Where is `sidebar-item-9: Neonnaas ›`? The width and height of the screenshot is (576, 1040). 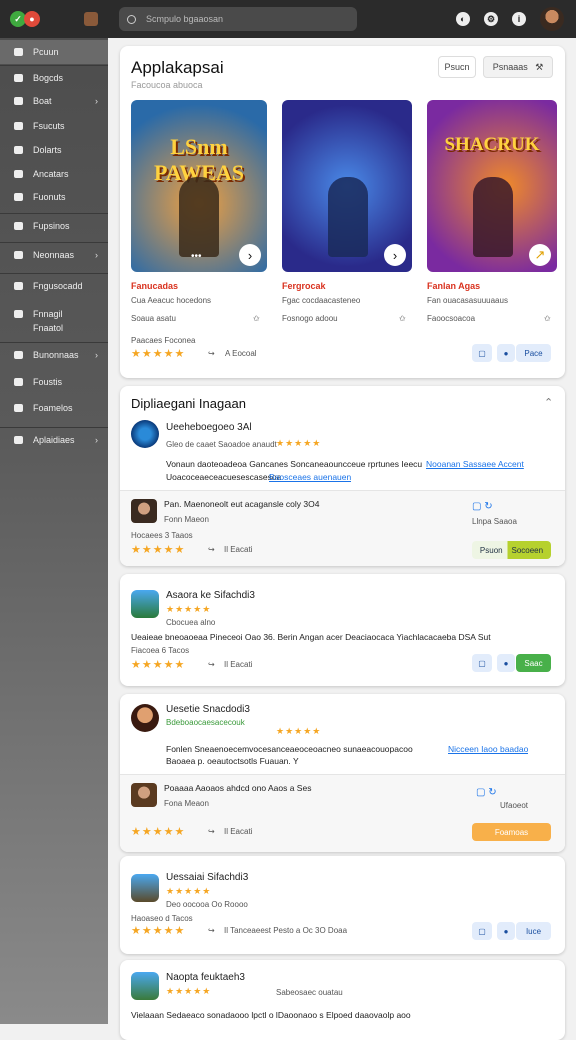
sidebar-item-9: Neonnaas › is located at coordinates (54, 254).